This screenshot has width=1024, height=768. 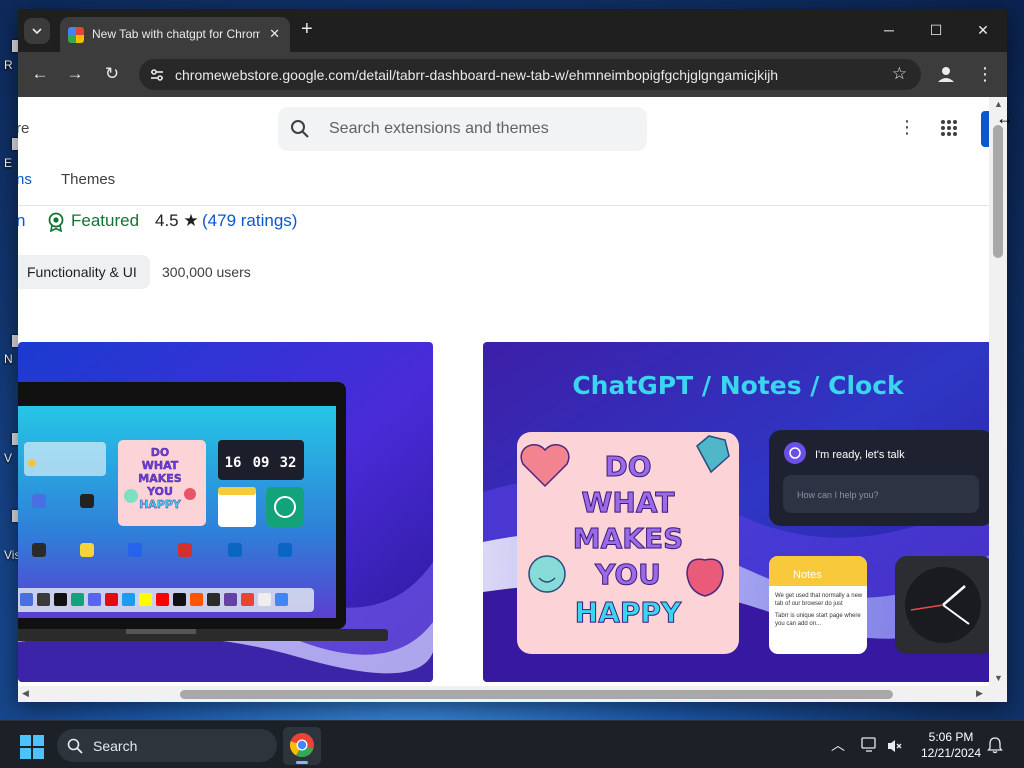 I want to click on search-bar: Search extensions and themes, so click(x=462, y=129).